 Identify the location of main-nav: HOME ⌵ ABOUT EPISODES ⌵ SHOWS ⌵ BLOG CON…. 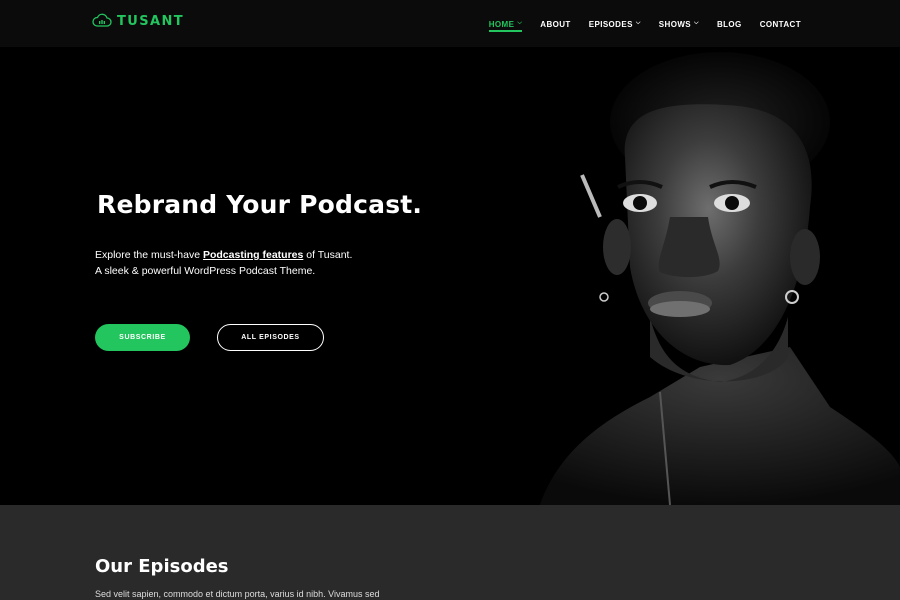
(636, 24).